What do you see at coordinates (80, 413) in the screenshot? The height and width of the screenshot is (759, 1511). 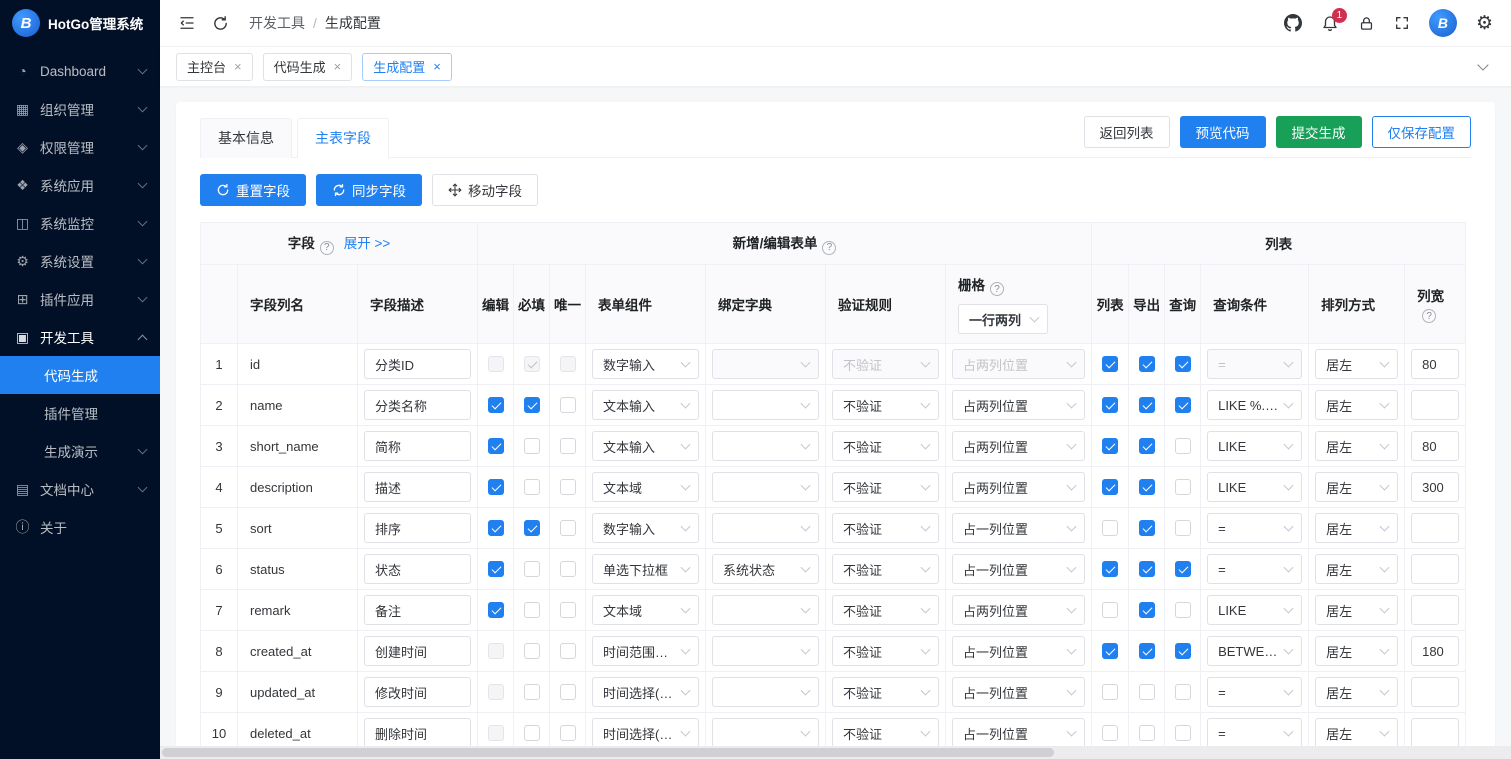 I see `sidebar-item-plugin-manage: 插件管理` at bounding box center [80, 413].